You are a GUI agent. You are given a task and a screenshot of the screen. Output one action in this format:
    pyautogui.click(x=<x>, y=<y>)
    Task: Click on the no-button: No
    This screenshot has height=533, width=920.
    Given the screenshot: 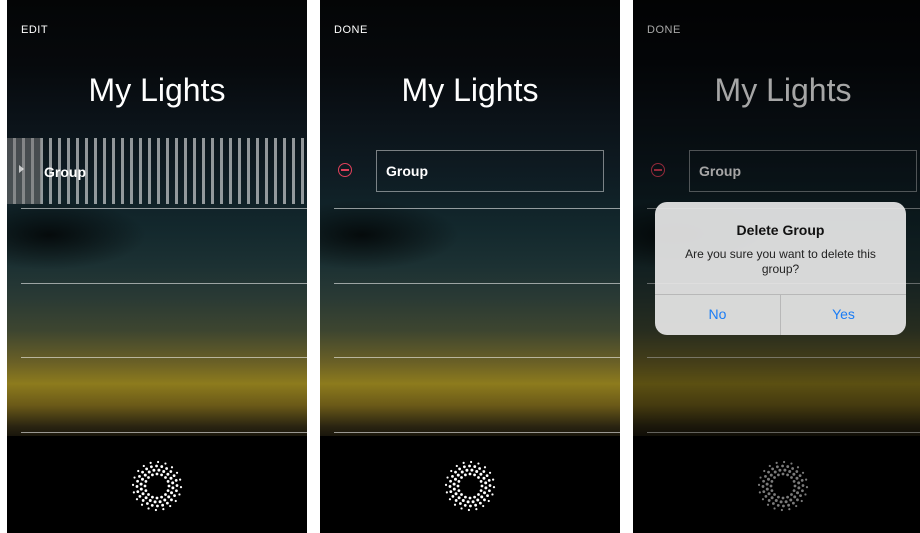 What is the action you would take?
    pyautogui.click(x=717, y=314)
    